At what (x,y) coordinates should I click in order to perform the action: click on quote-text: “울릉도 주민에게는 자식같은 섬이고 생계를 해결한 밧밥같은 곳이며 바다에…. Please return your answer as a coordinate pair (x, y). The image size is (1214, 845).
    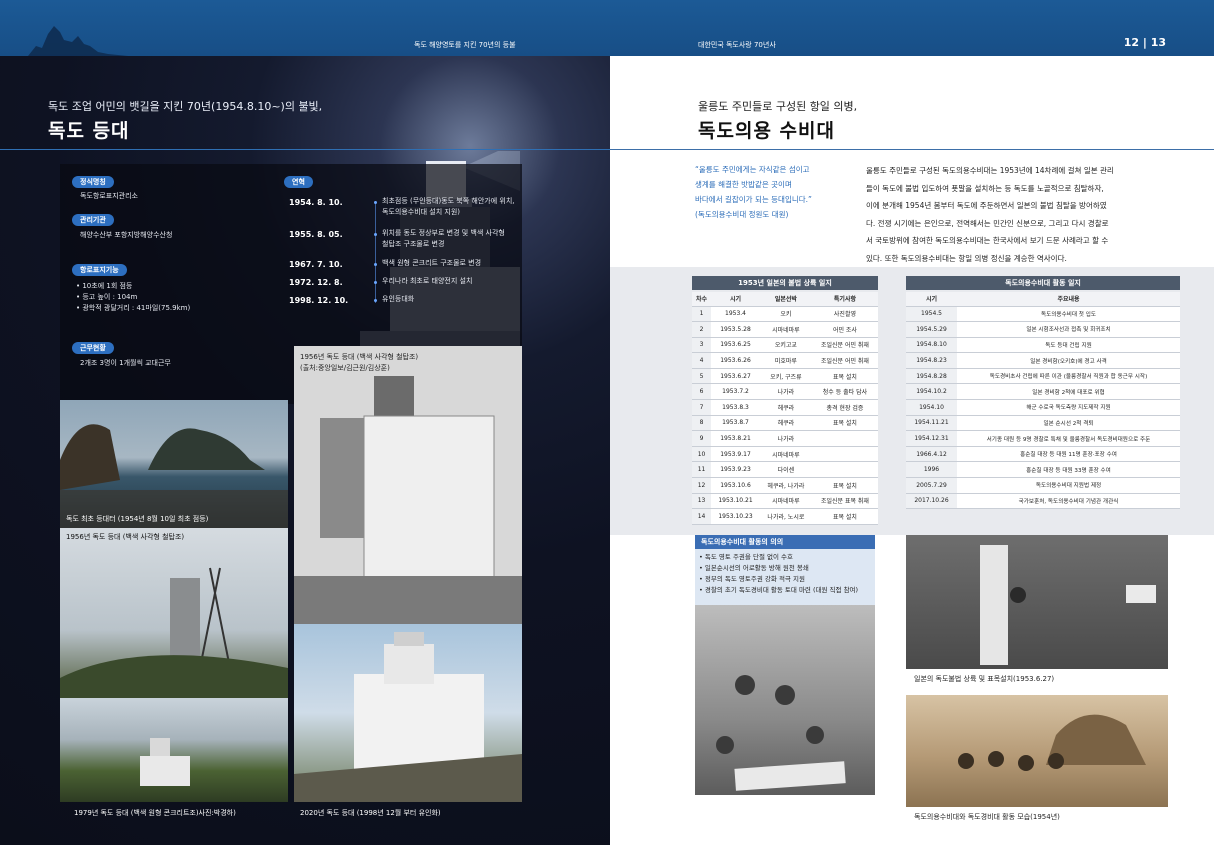
    Looking at the image, I should click on (753, 192).